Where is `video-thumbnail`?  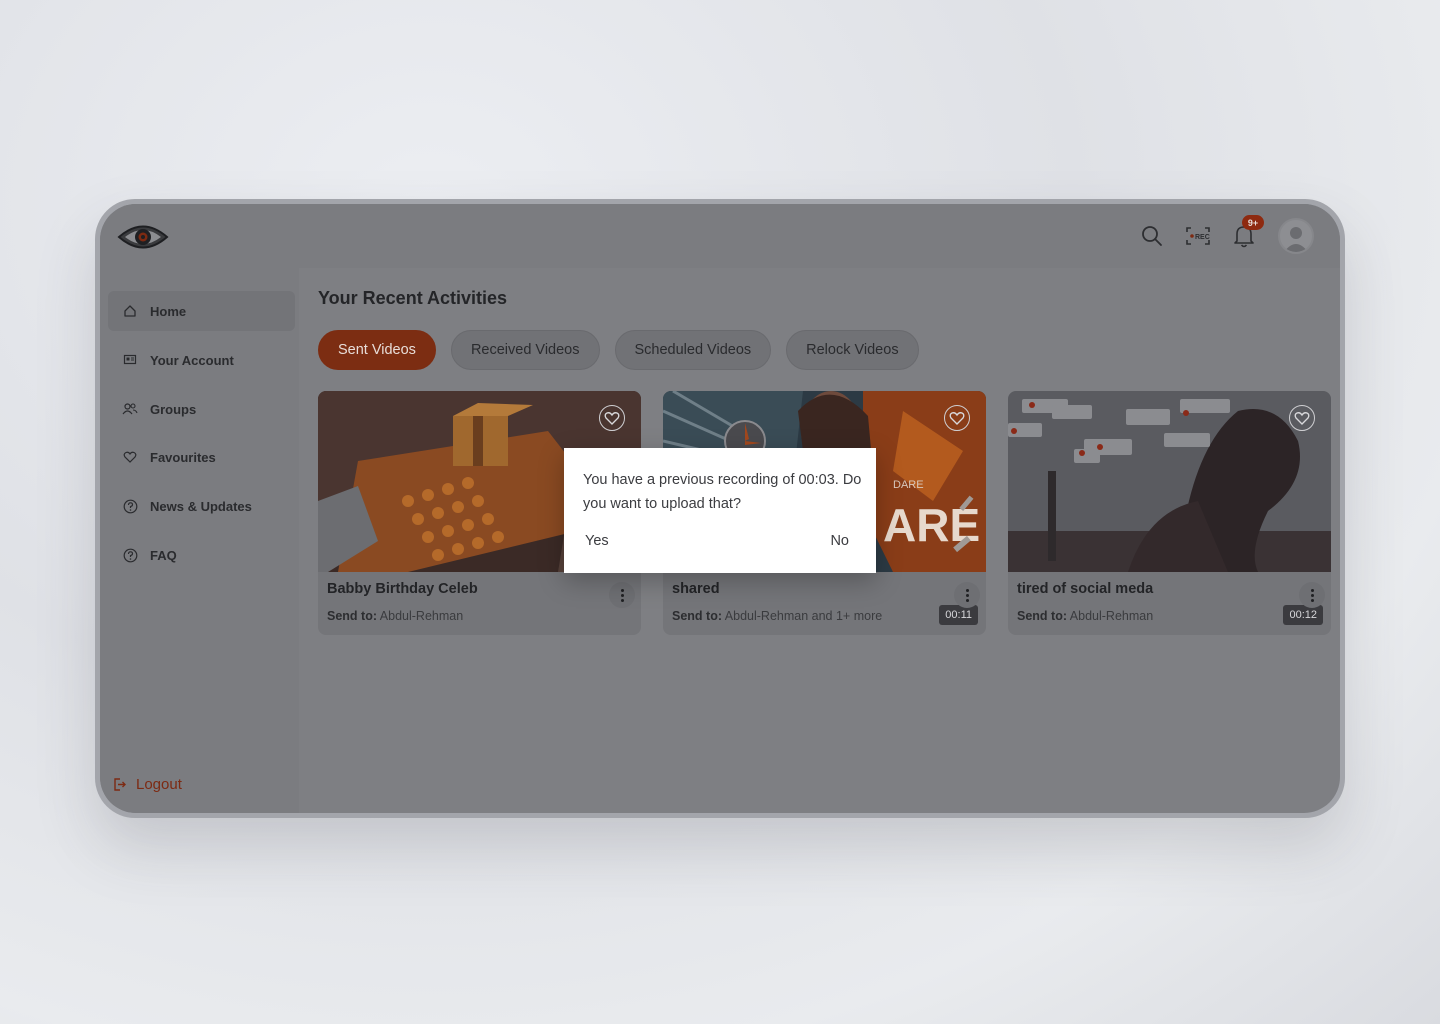 video-thumbnail is located at coordinates (1169, 481).